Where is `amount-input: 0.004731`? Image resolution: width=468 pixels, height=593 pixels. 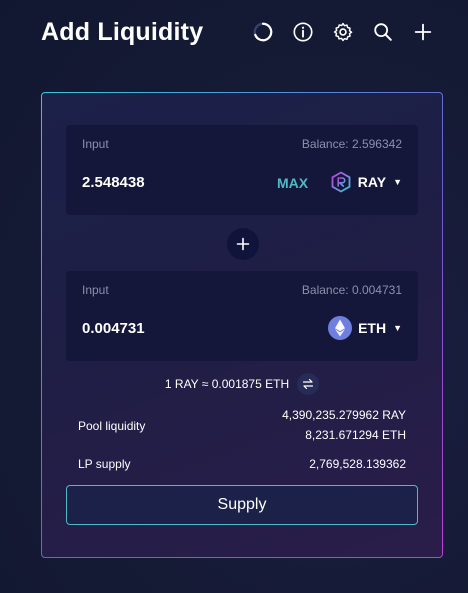 amount-input: 0.004731 is located at coordinates (113, 328).